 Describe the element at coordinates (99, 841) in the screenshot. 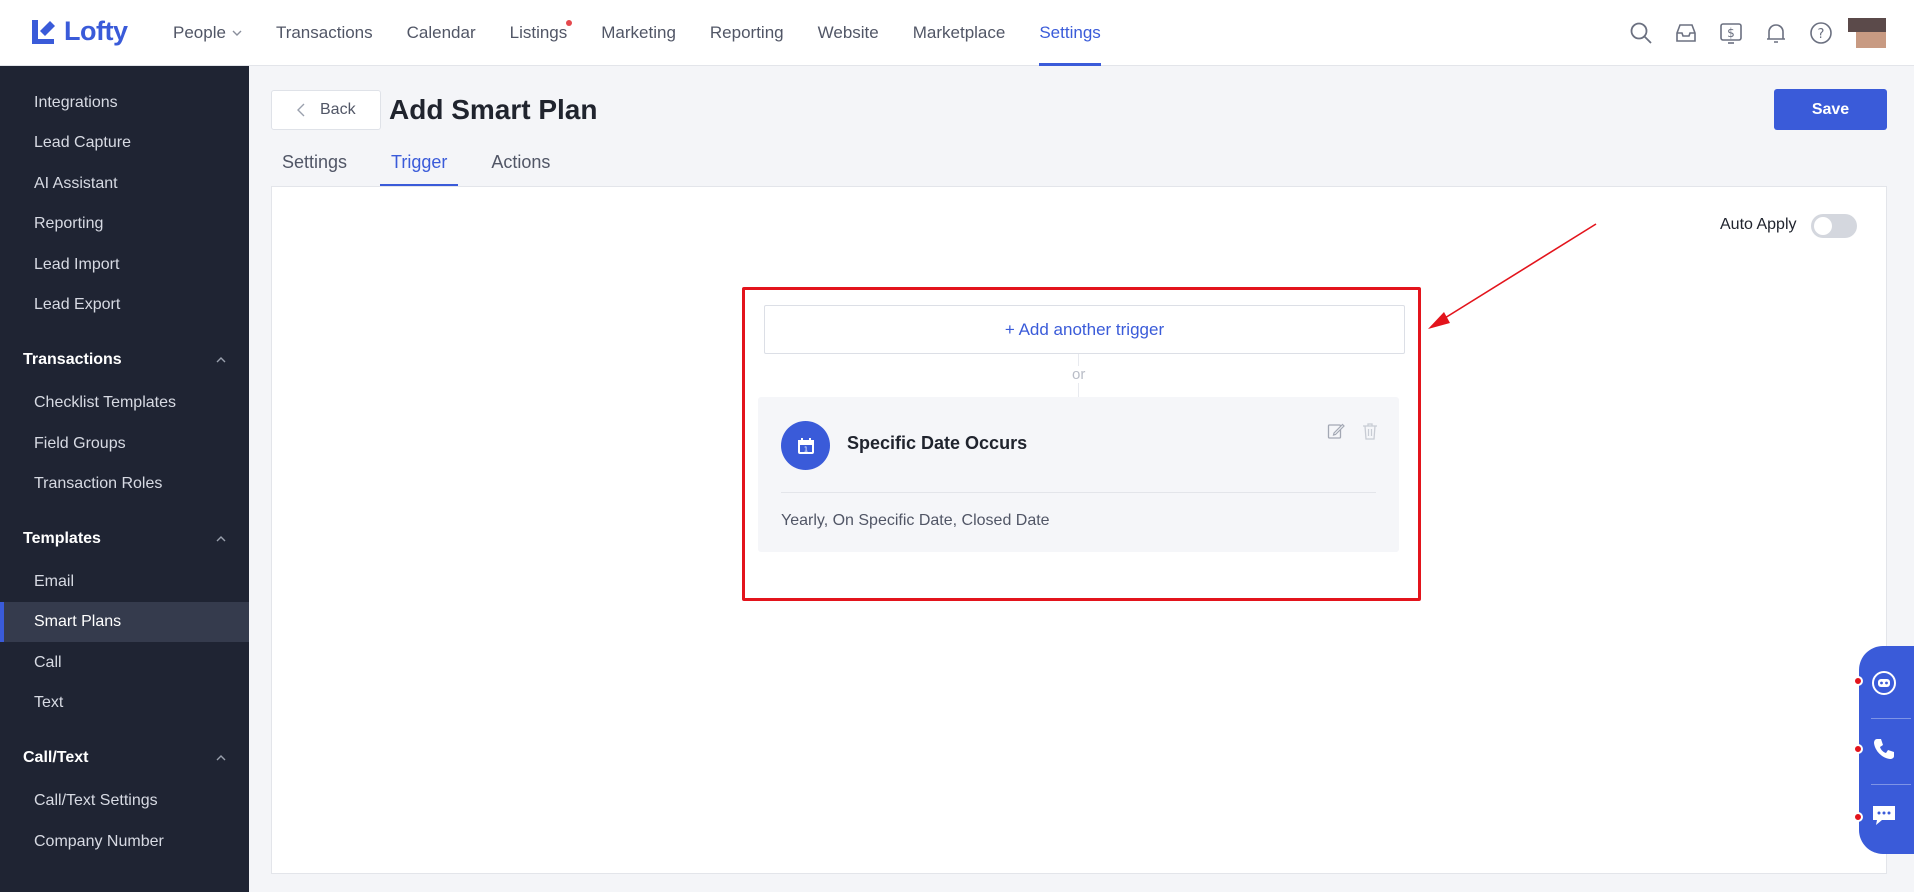

I see `sidebar-item-label: Company Number` at that location.